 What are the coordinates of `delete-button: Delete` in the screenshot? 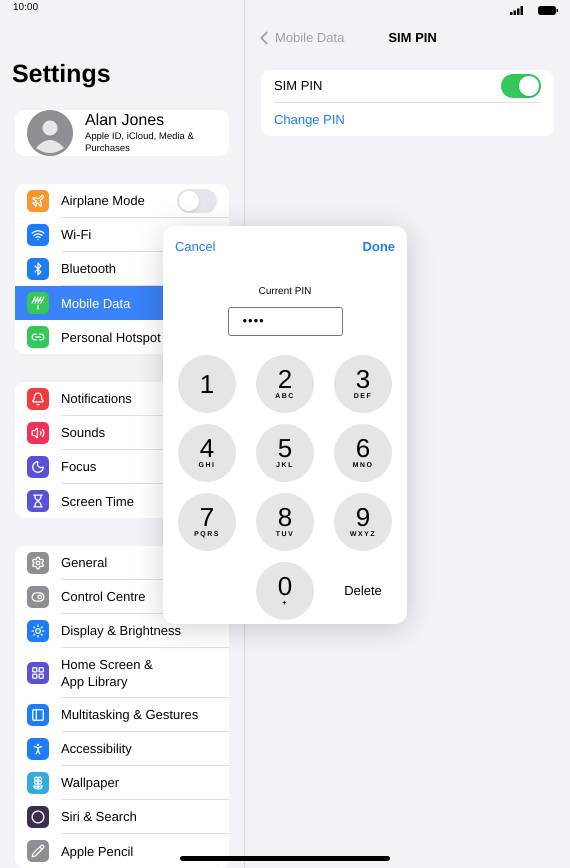 It's located at (363, 591).